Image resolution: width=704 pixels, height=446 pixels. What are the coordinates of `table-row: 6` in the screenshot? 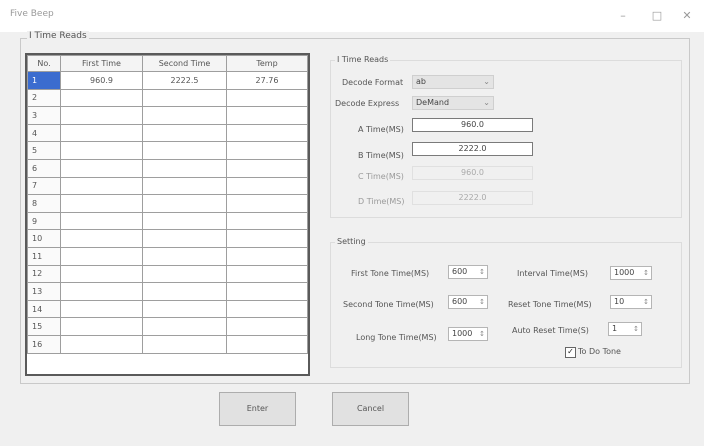 It's located at (167, 168).